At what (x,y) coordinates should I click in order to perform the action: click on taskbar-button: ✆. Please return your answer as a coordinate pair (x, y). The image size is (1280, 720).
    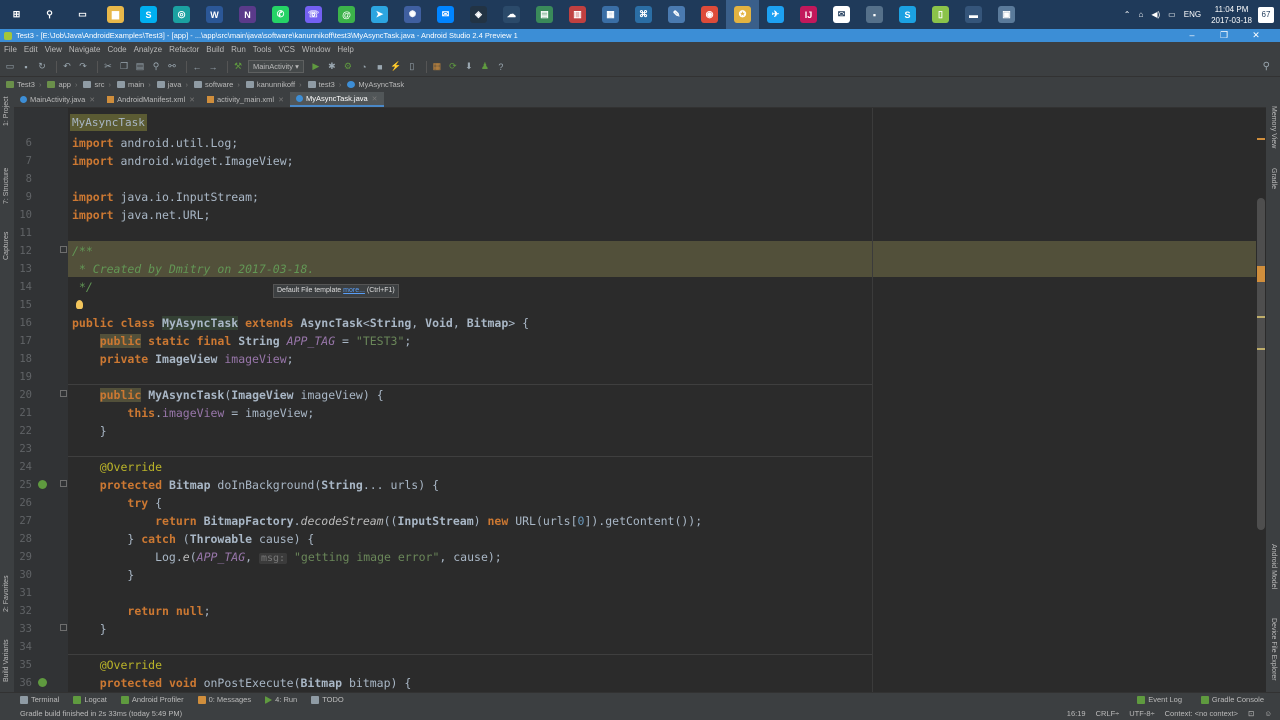
    Looking at the image, I should click on (280, 14).